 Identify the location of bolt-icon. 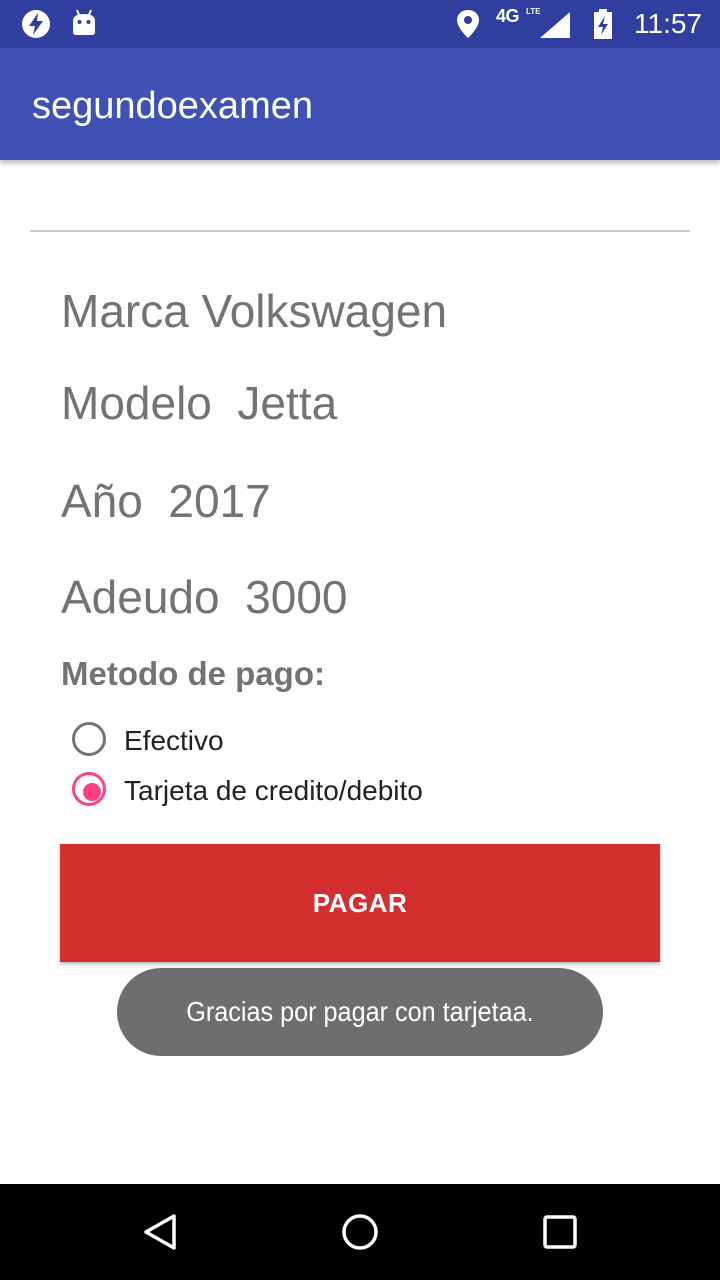
(36, 24).